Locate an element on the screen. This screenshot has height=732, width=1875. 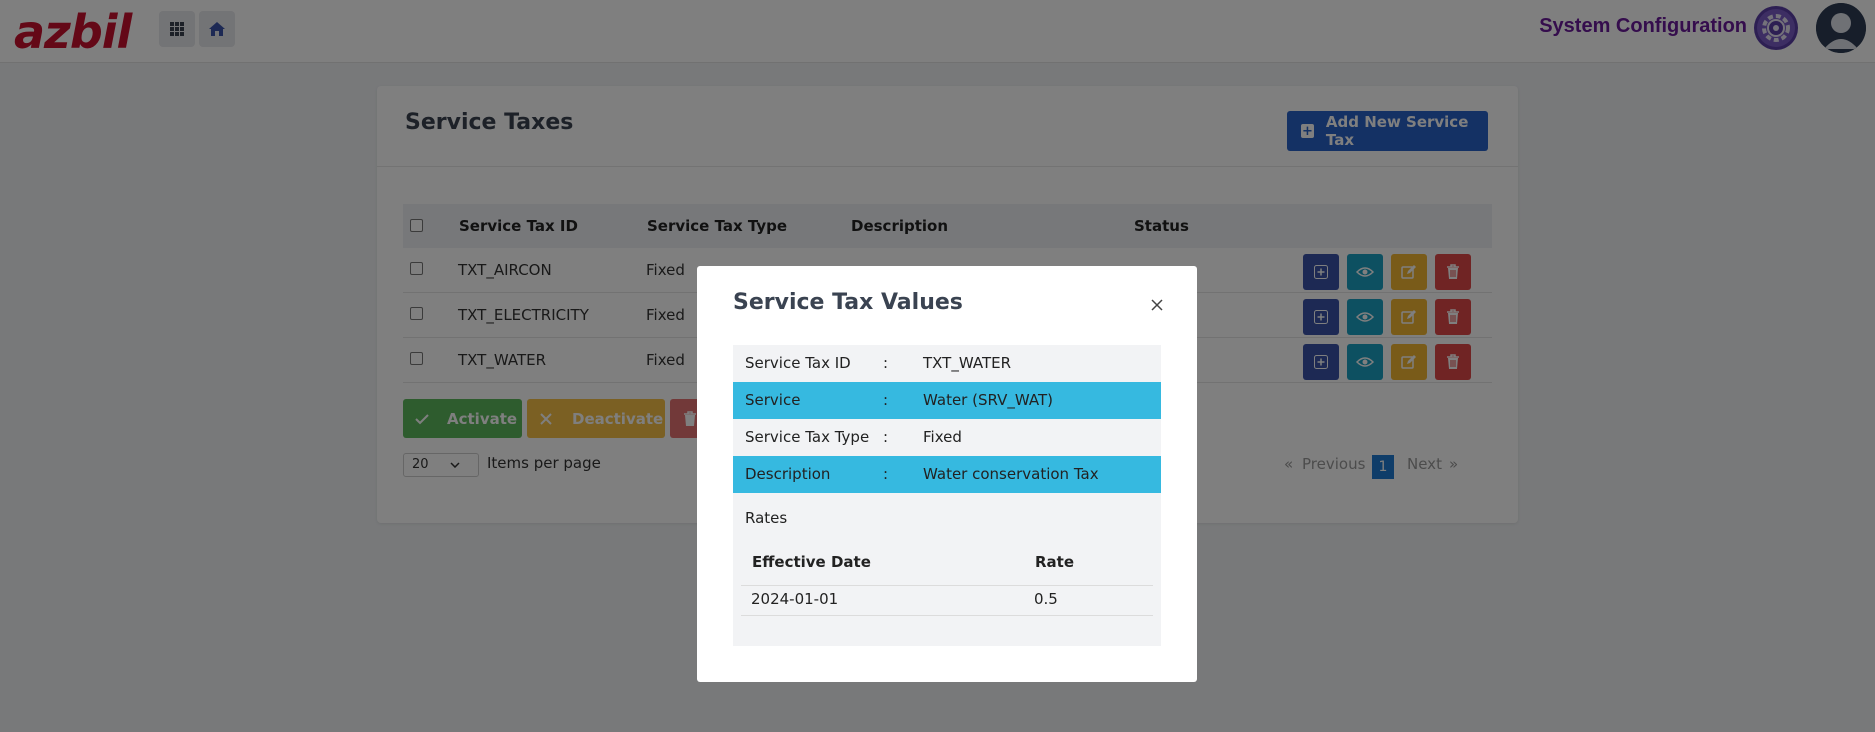
rates-label: Rates is located at coordinates (766, 518).